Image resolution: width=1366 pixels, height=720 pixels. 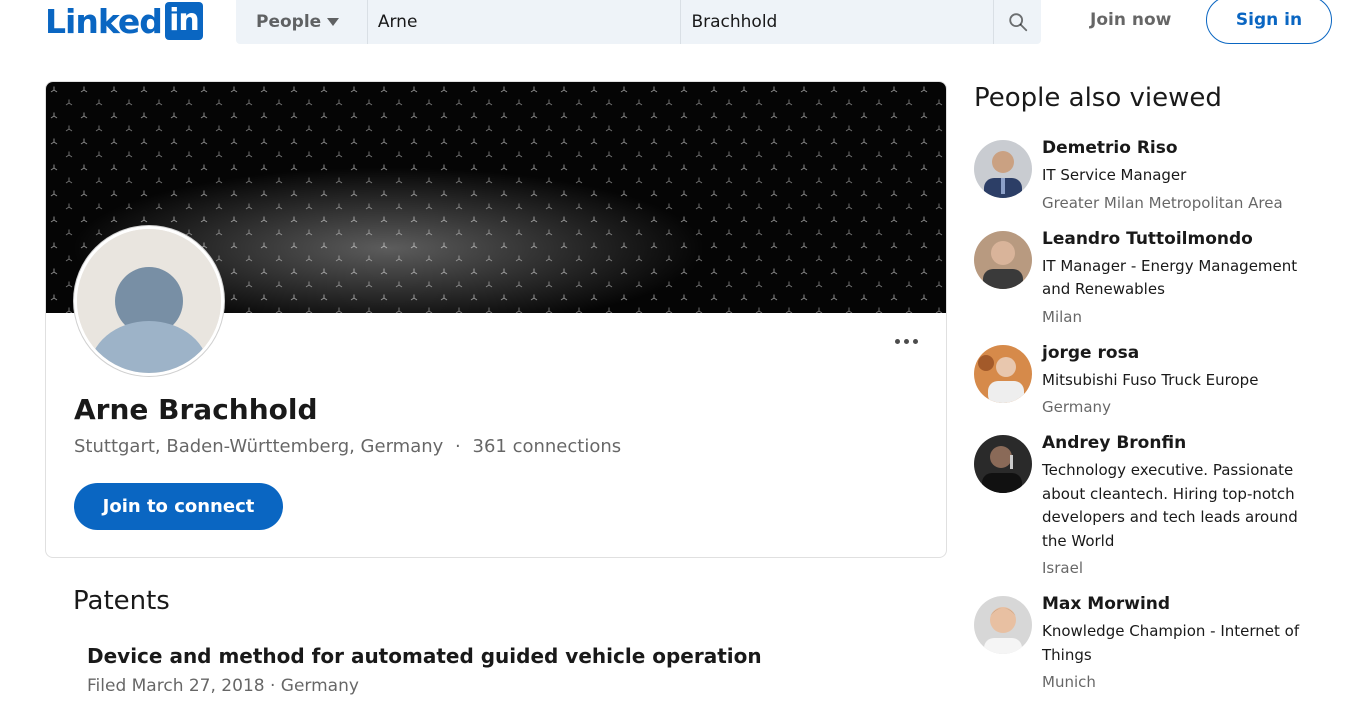 I want to click on logo-wordmark: Linked, so click(x=104, y=21).